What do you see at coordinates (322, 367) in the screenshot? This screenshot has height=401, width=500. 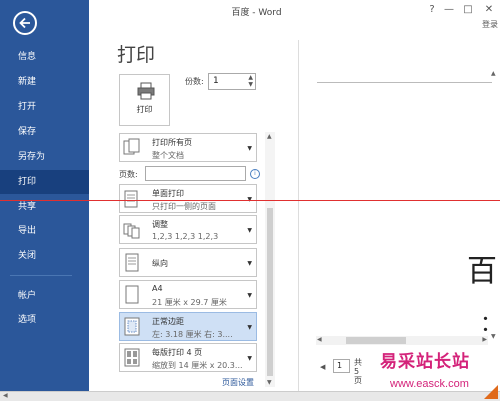 I see `previous-page-icon: ◀` at bounding box center [322, 367].